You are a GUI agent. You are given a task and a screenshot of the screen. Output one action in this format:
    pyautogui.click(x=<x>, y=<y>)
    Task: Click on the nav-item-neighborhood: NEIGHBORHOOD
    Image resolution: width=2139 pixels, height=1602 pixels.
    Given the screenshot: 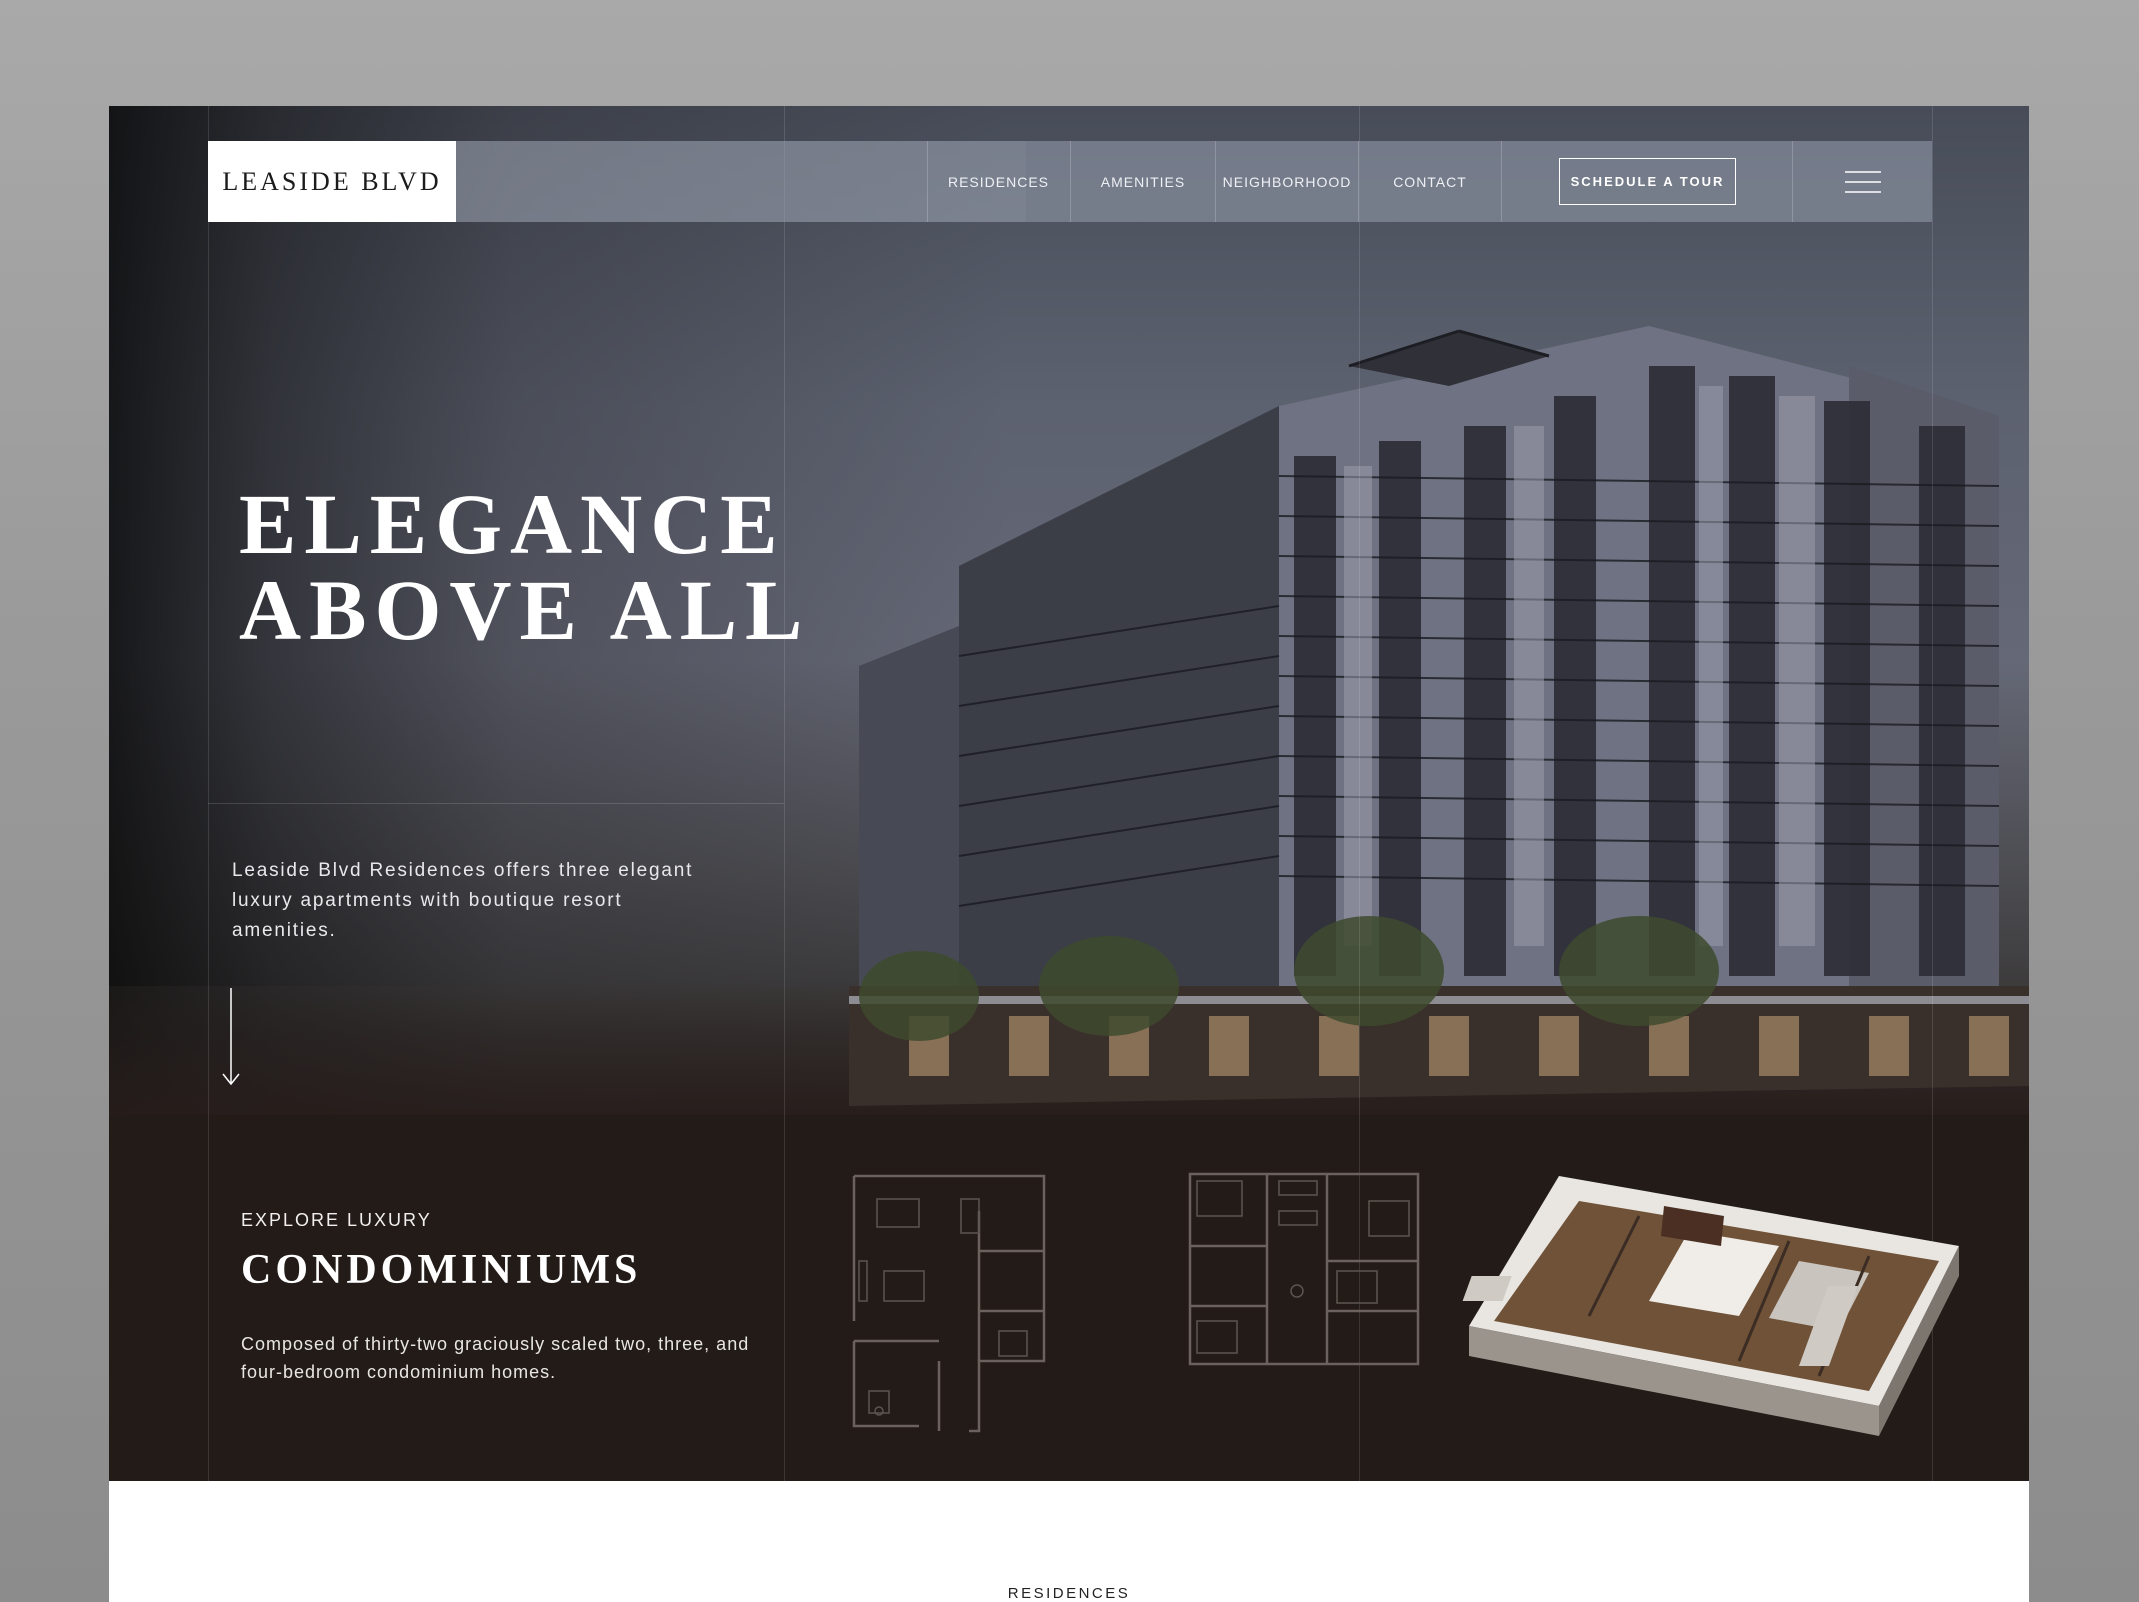 What is the action you would take?
    pyautogui.click(x=1286, y=181)
    